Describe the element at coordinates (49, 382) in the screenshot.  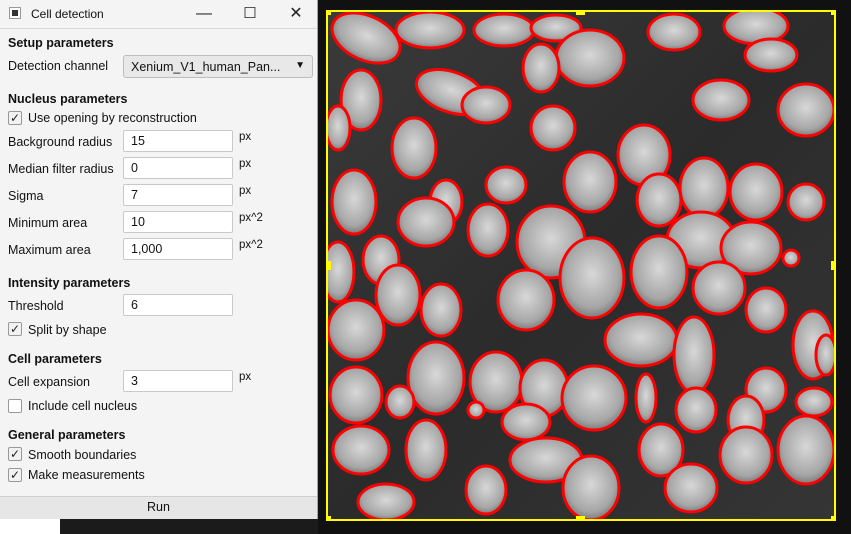
I see `cell-expansion-label: Cell expansion` at that location.